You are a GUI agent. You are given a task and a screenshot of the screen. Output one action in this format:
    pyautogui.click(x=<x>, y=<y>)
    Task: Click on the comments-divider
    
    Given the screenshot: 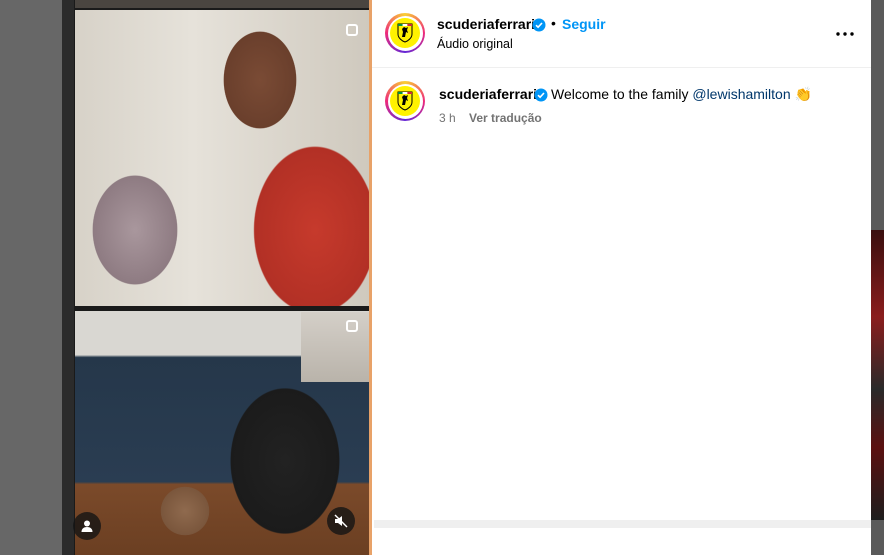 What is the action you would take?
    pyautogui.click(x=622, y=524)
    